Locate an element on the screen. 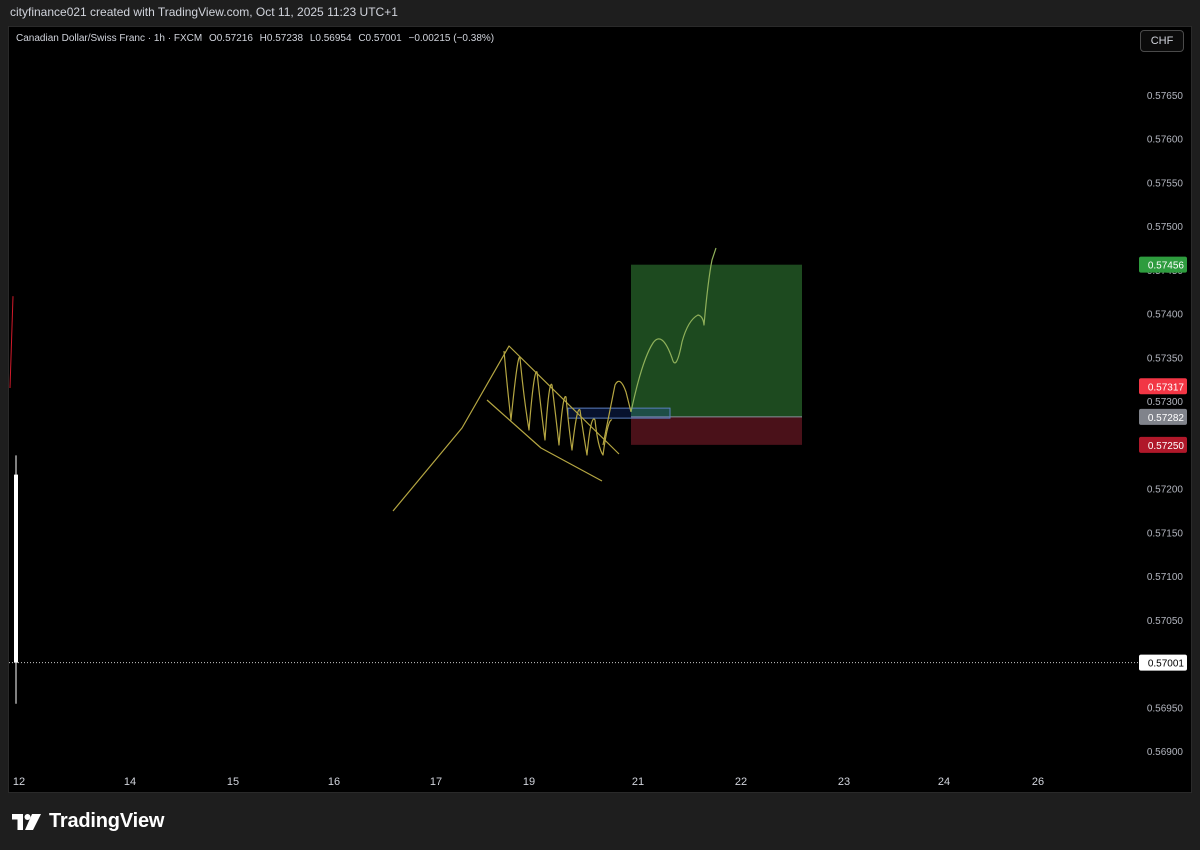  y-tick-label: 0.57100 is located at coordinates (1165, 577).